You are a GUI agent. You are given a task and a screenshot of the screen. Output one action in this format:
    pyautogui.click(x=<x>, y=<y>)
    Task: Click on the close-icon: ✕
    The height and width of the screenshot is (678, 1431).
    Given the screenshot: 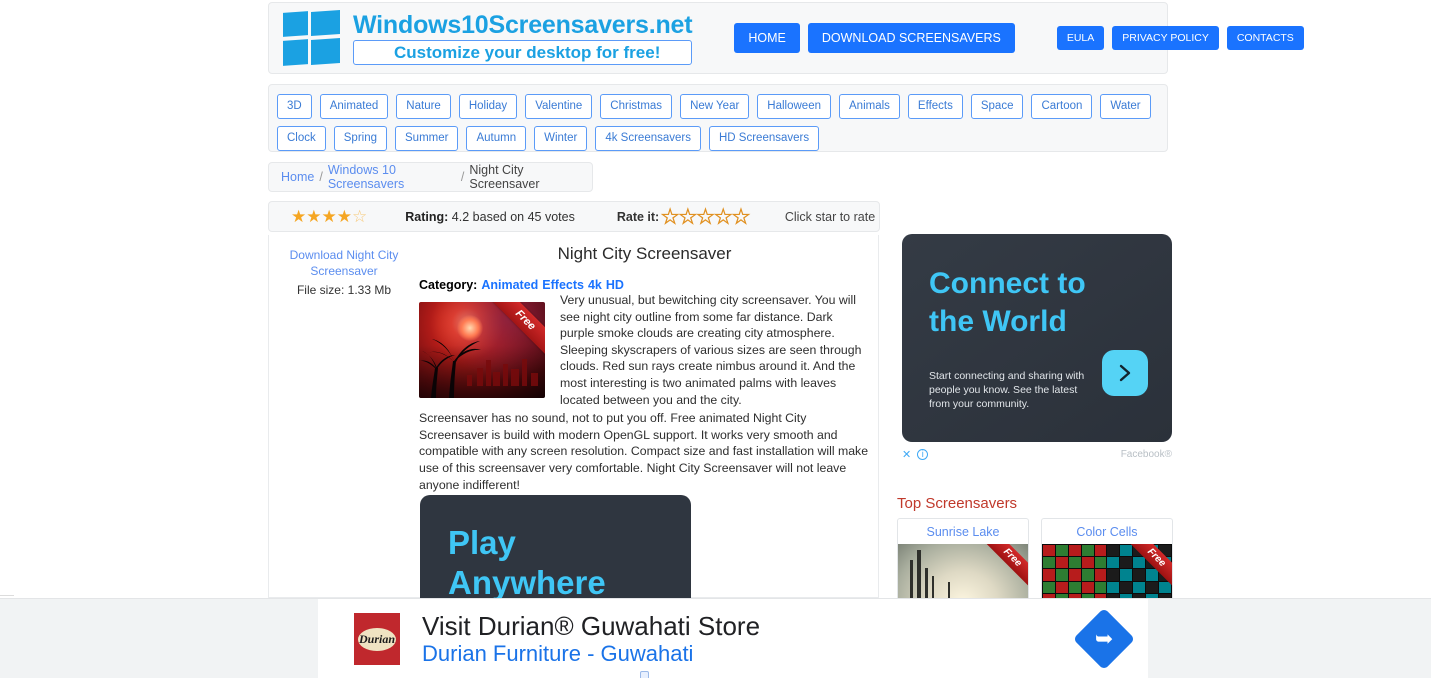 What is the action you would take?
    pyautogui.click(x=906, y=454)
    